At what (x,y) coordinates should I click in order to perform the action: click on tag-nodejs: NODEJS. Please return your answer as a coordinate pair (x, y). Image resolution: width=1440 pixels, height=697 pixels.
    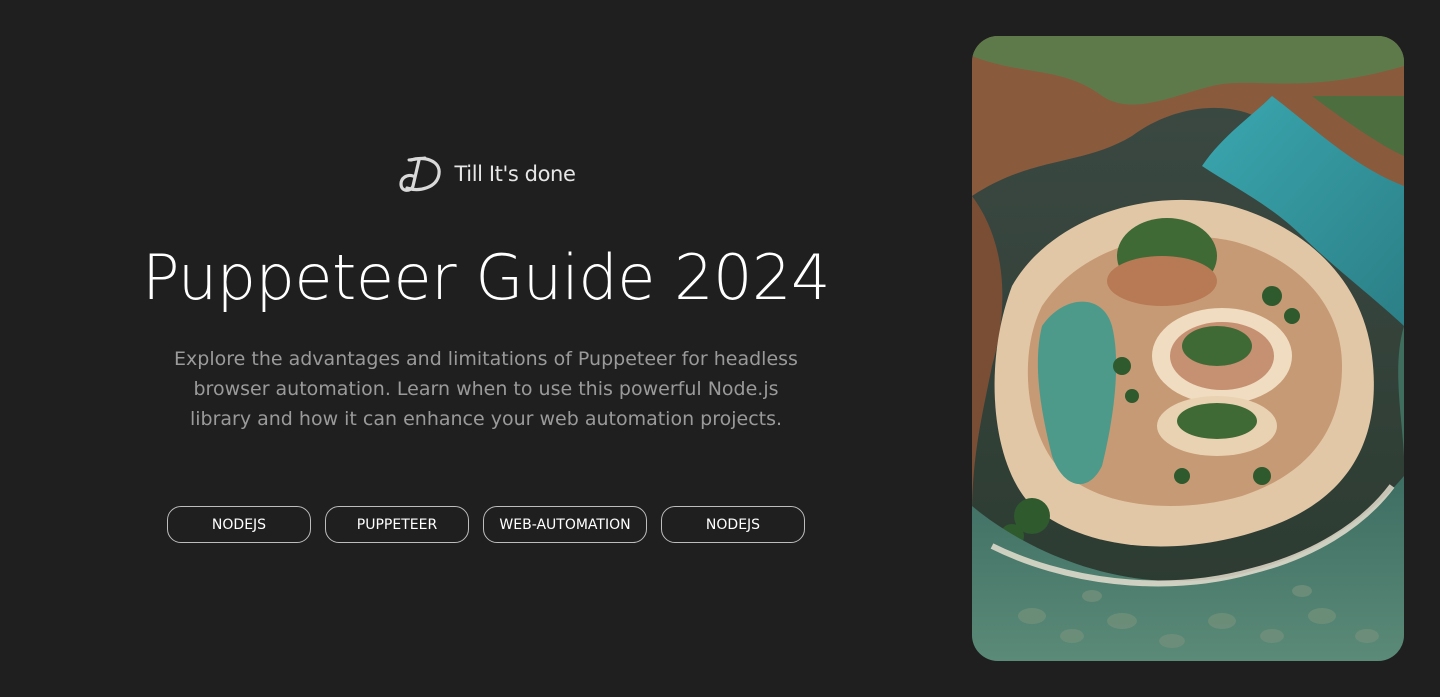
    Looking at the image, I should click on (239, 524).